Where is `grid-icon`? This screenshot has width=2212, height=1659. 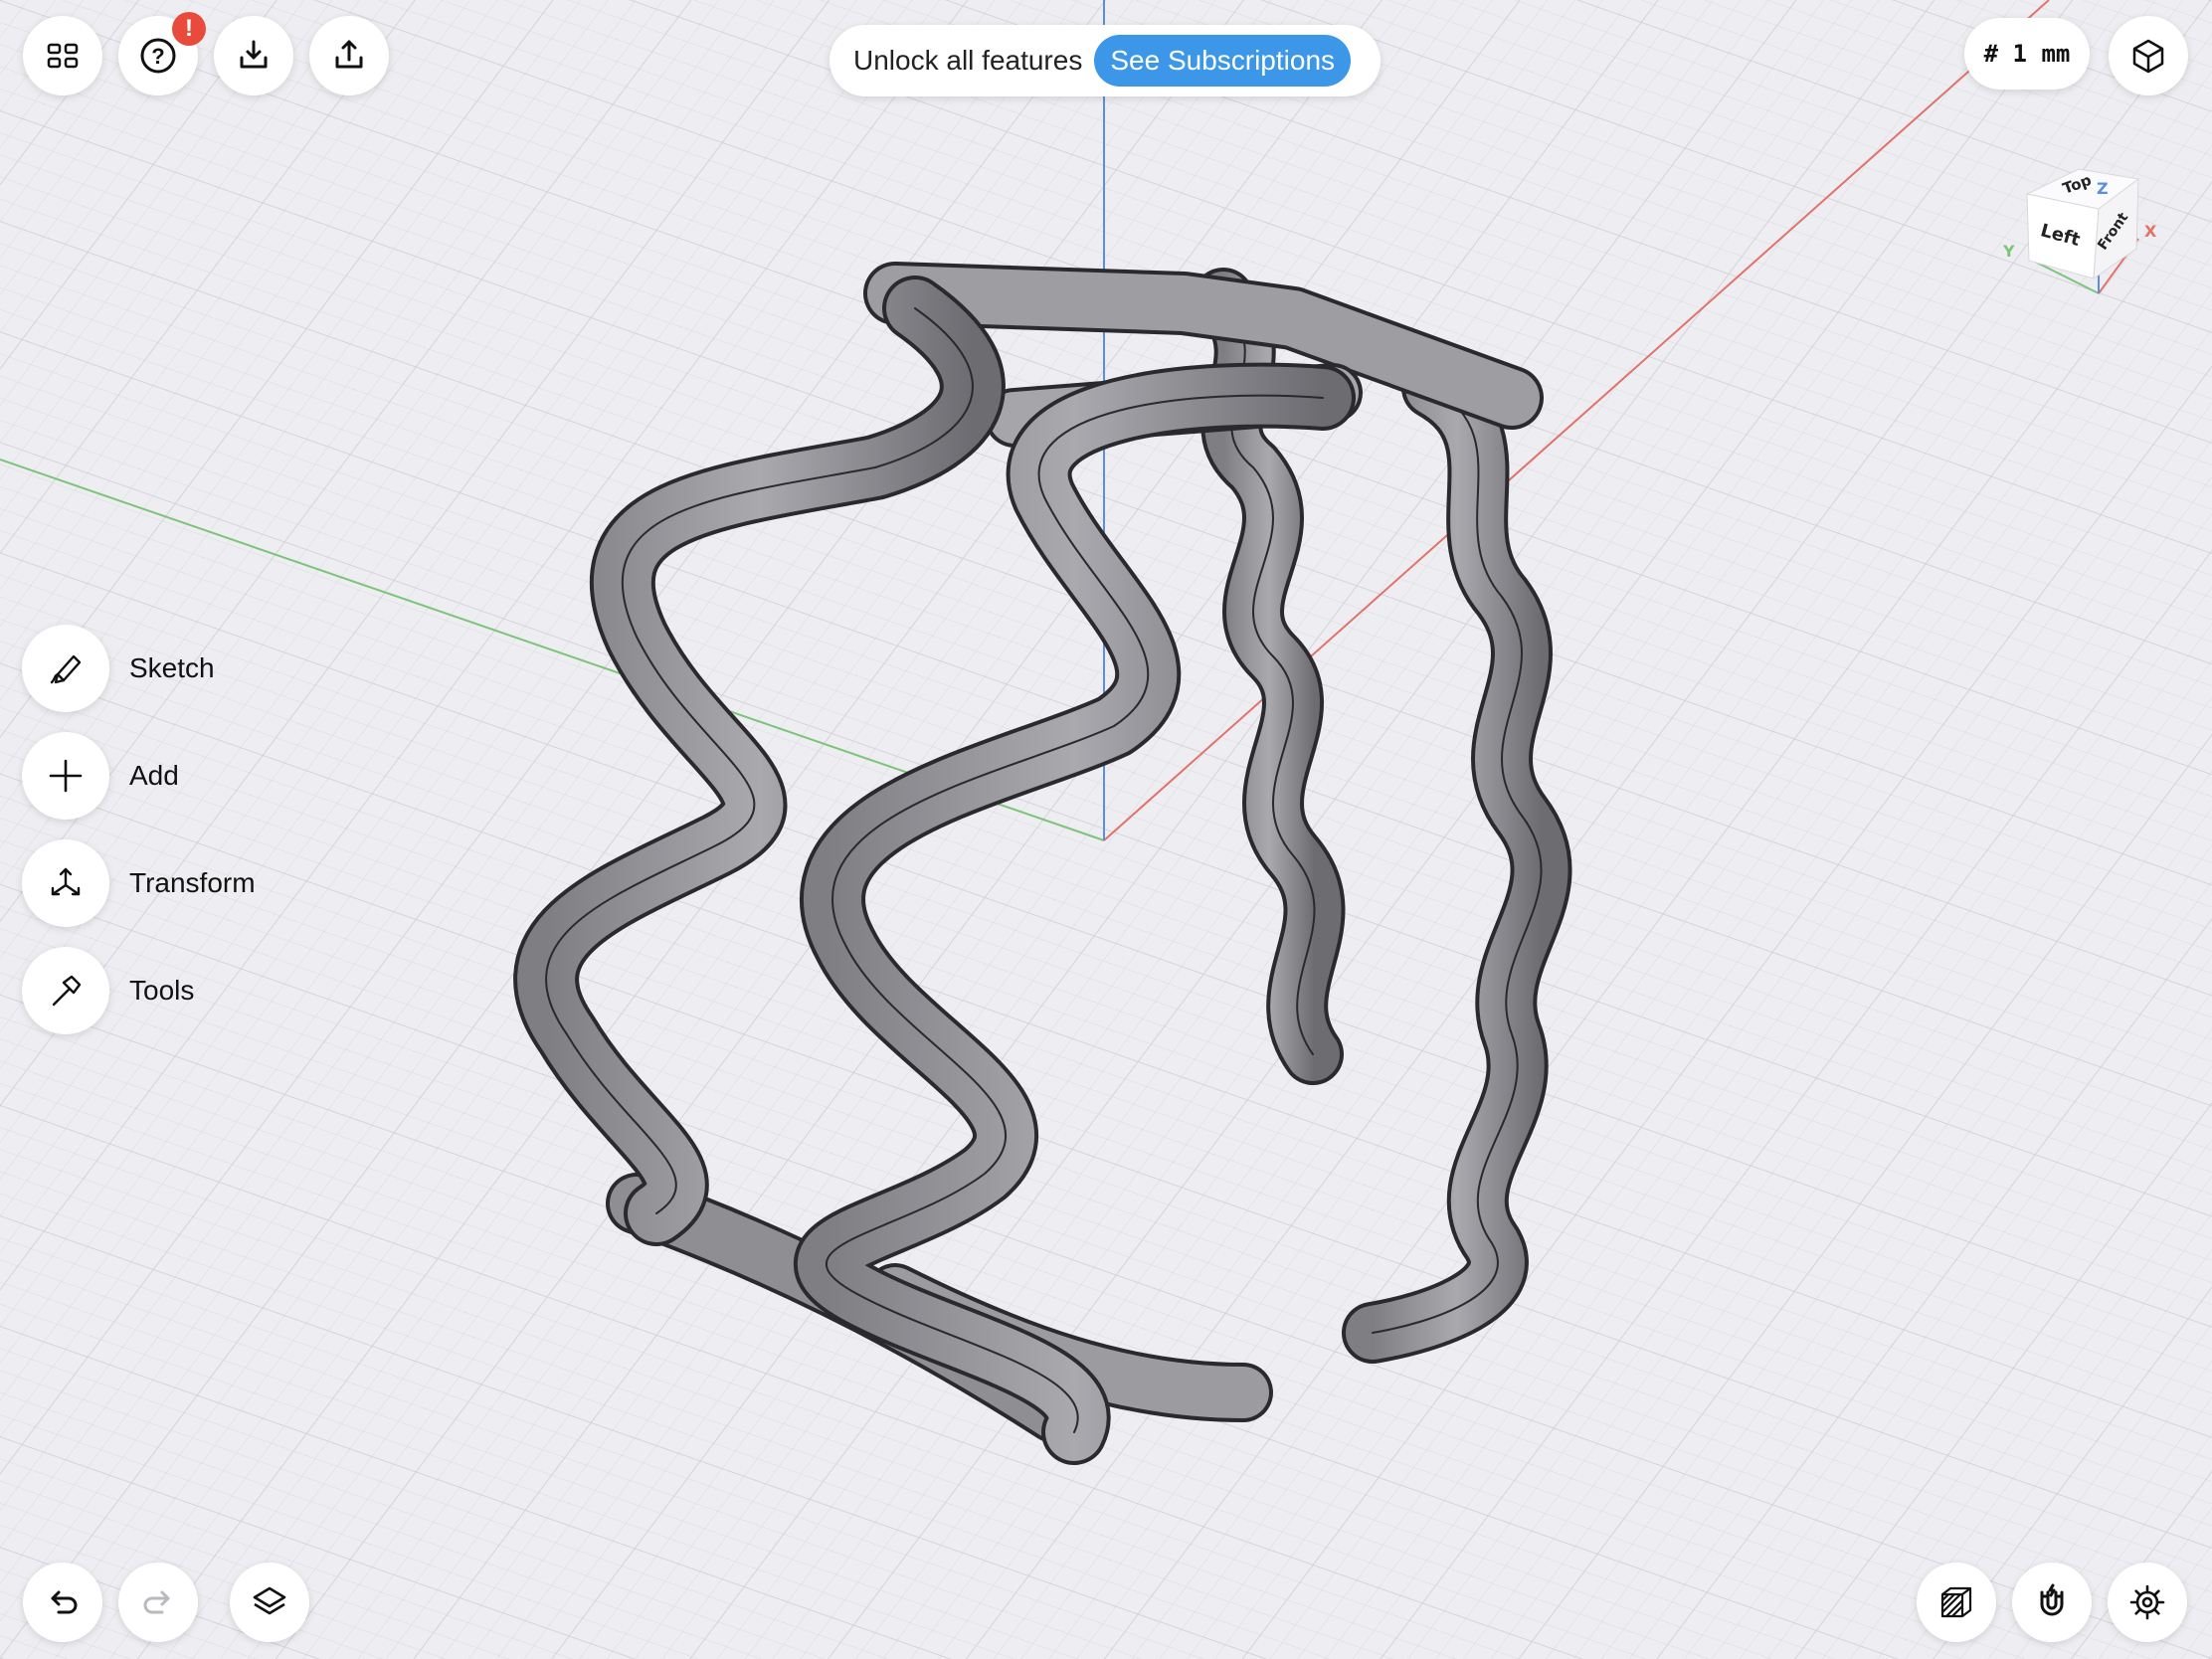
grid-icon is located at coordinates (63, 56).